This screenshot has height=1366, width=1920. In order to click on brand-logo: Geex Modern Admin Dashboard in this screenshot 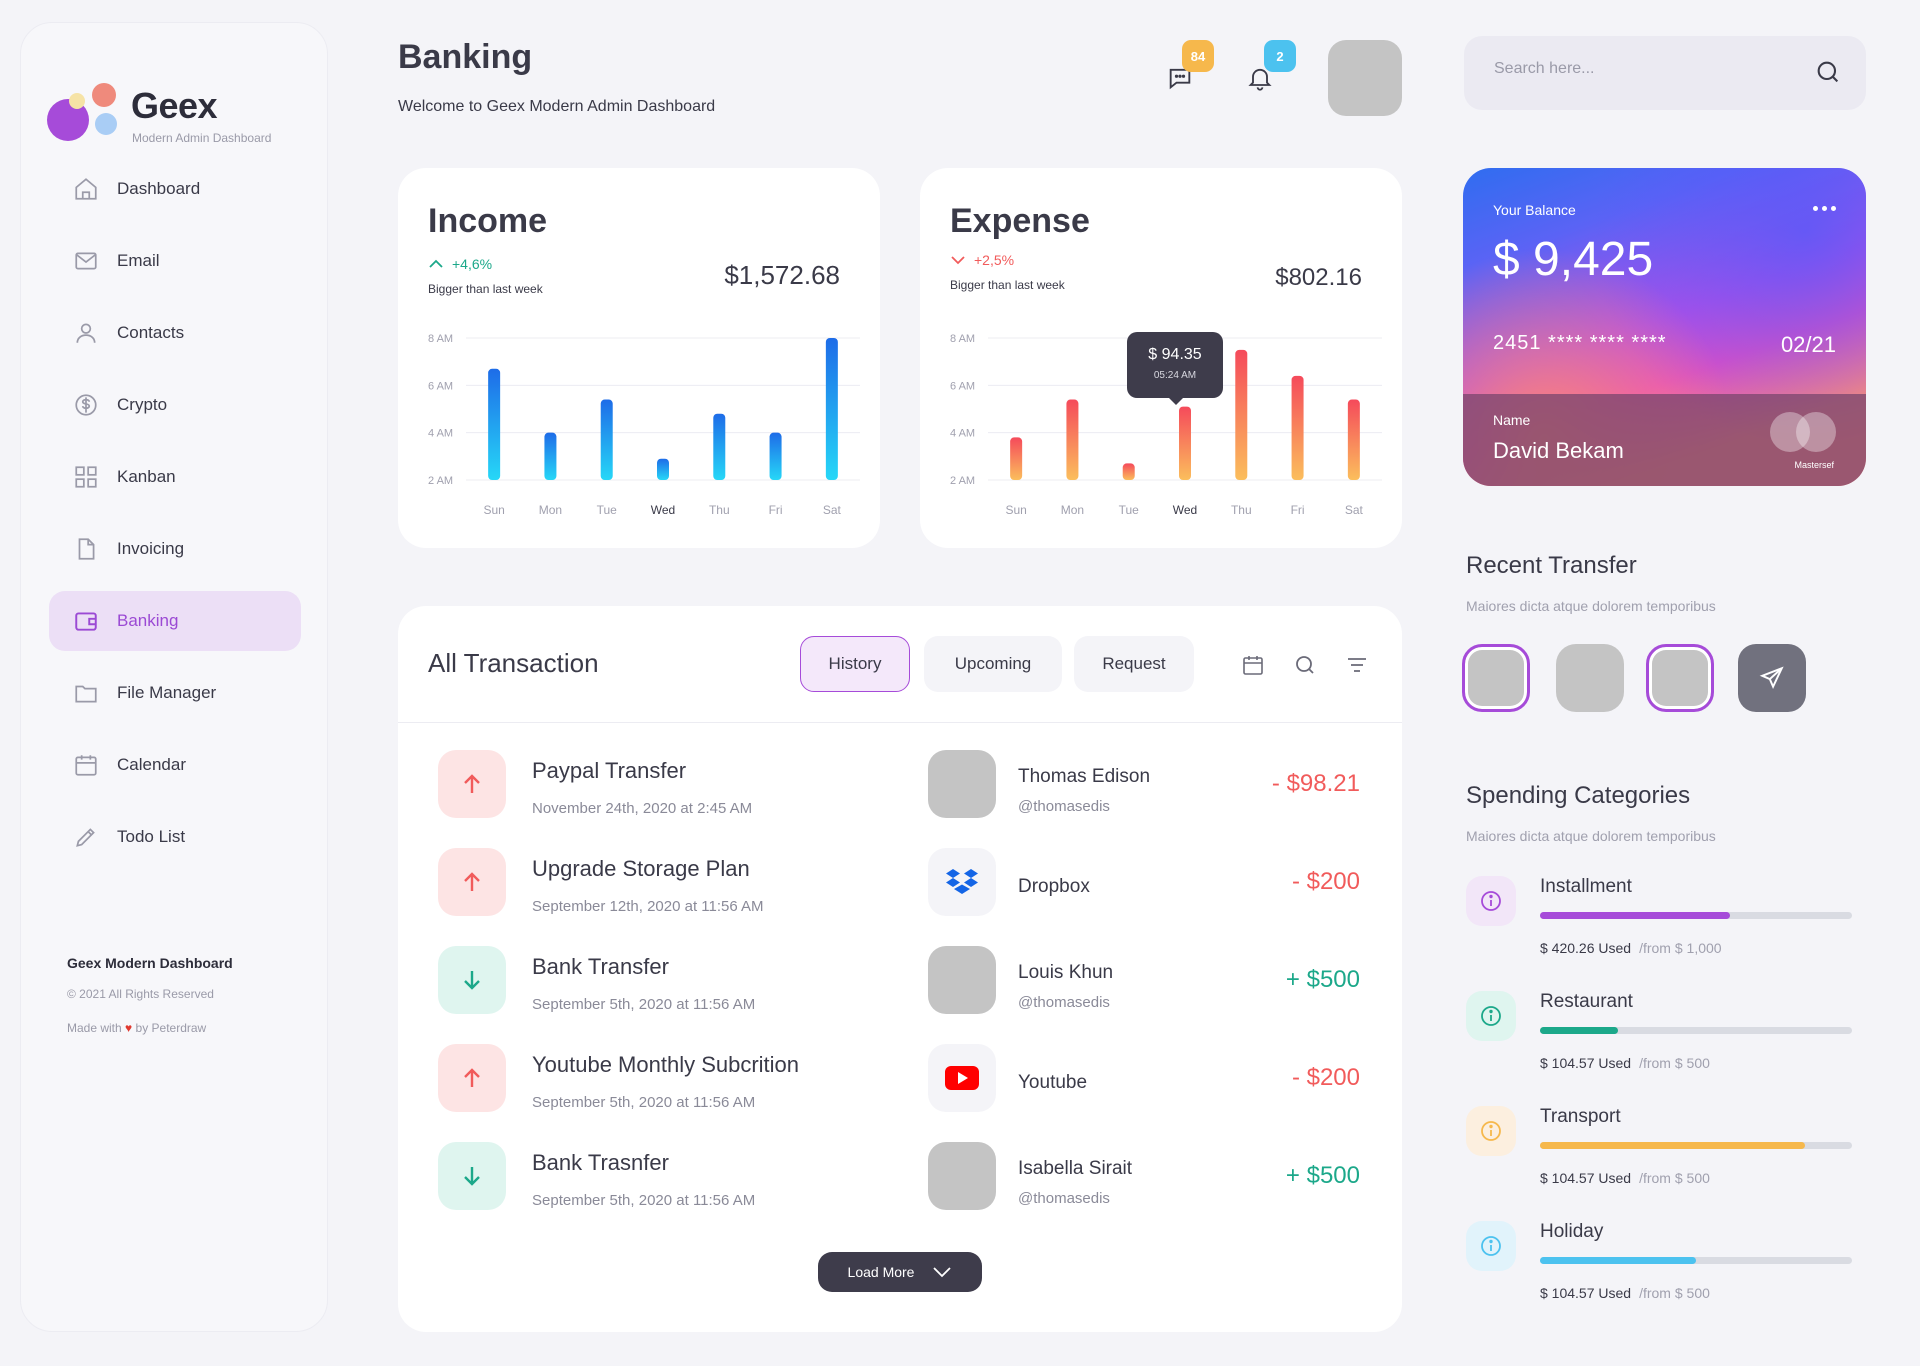, I will do `click(172, 104)`.